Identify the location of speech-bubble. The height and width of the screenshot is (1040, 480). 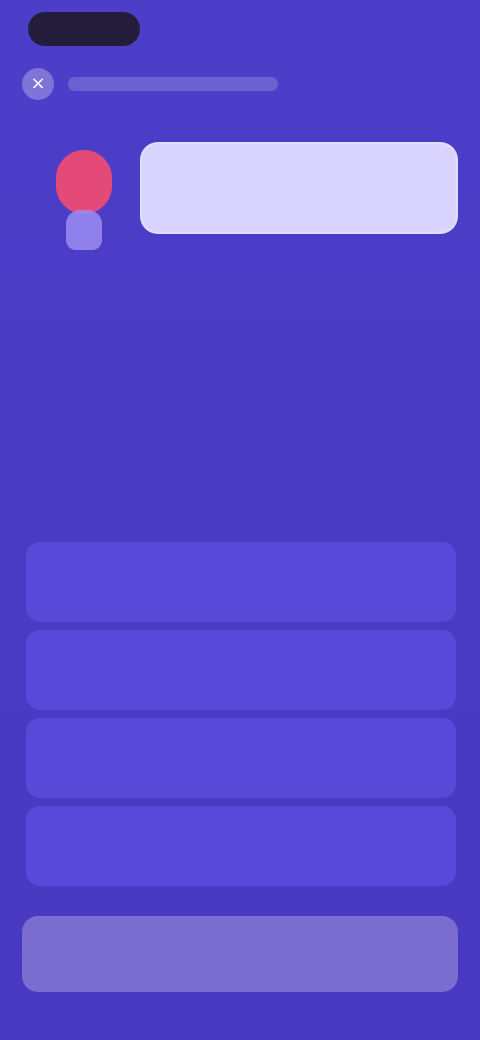
(299, 188).